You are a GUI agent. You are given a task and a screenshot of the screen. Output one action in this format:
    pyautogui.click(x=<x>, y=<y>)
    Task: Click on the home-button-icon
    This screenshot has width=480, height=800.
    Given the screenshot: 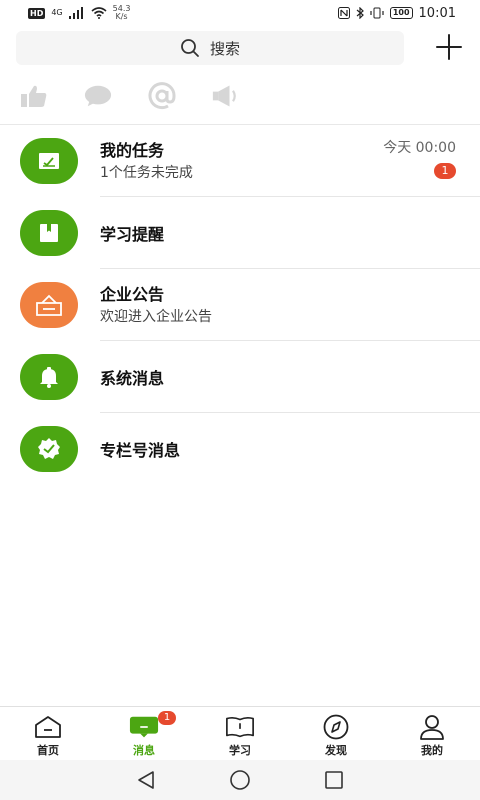 What is the action you would take?
    pyautogui.click(x=240, y=780)
    